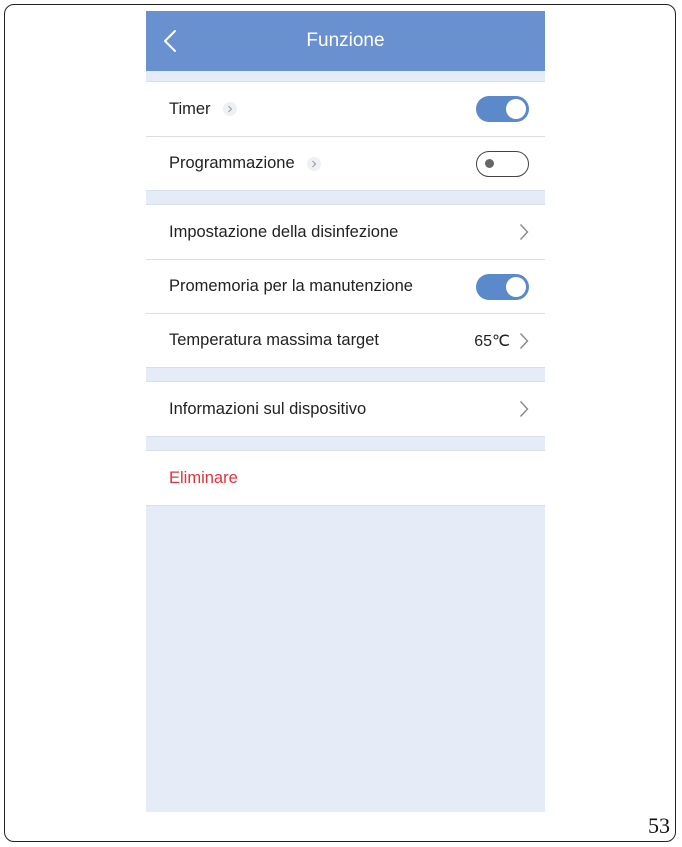 Image resolution: width=682 pixels, height=847 pixels. I want to click on temperatura-row: Temperatura massima target 65℃, so click(345, 340).